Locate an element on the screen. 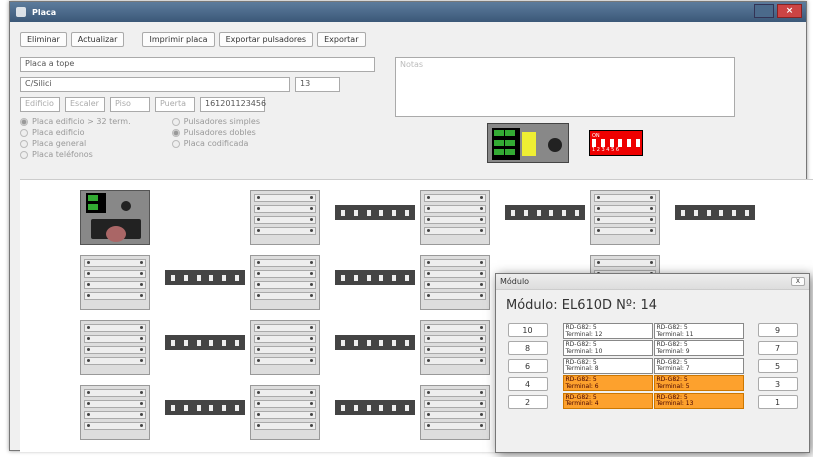  title-bar: Placa × is located at coordinates (408, 12).